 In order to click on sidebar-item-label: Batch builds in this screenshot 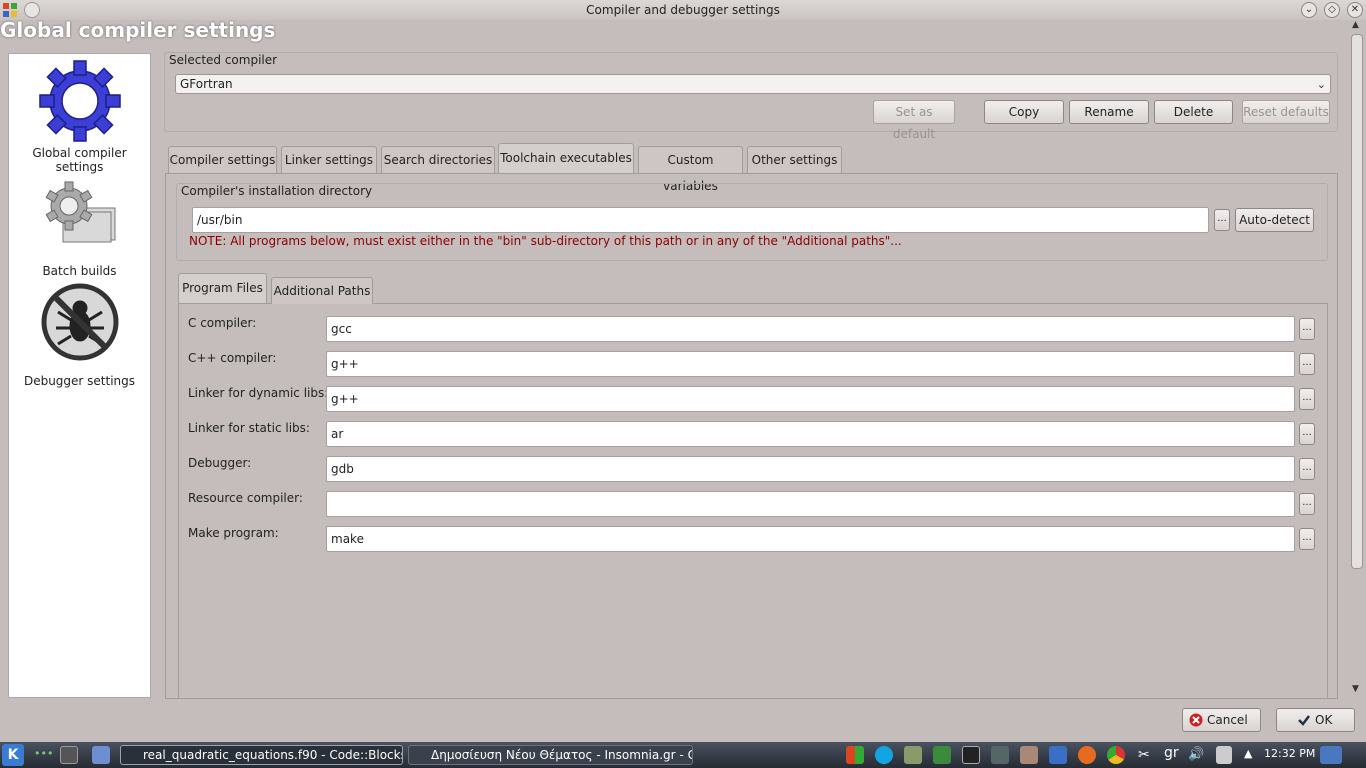, I will do `click(79, 271)`.